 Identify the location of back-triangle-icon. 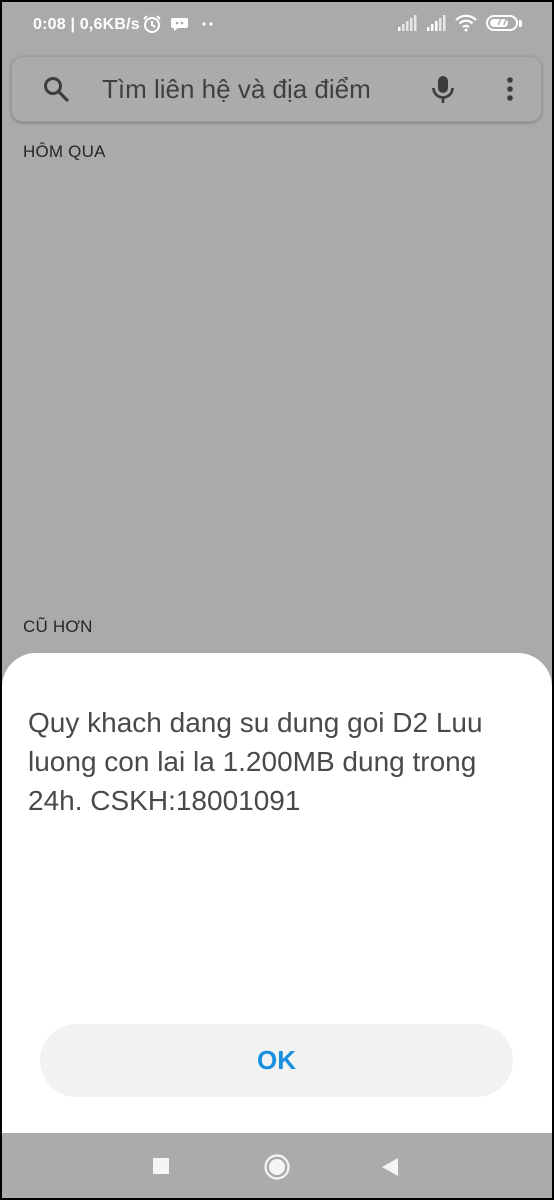
(390, 1167).